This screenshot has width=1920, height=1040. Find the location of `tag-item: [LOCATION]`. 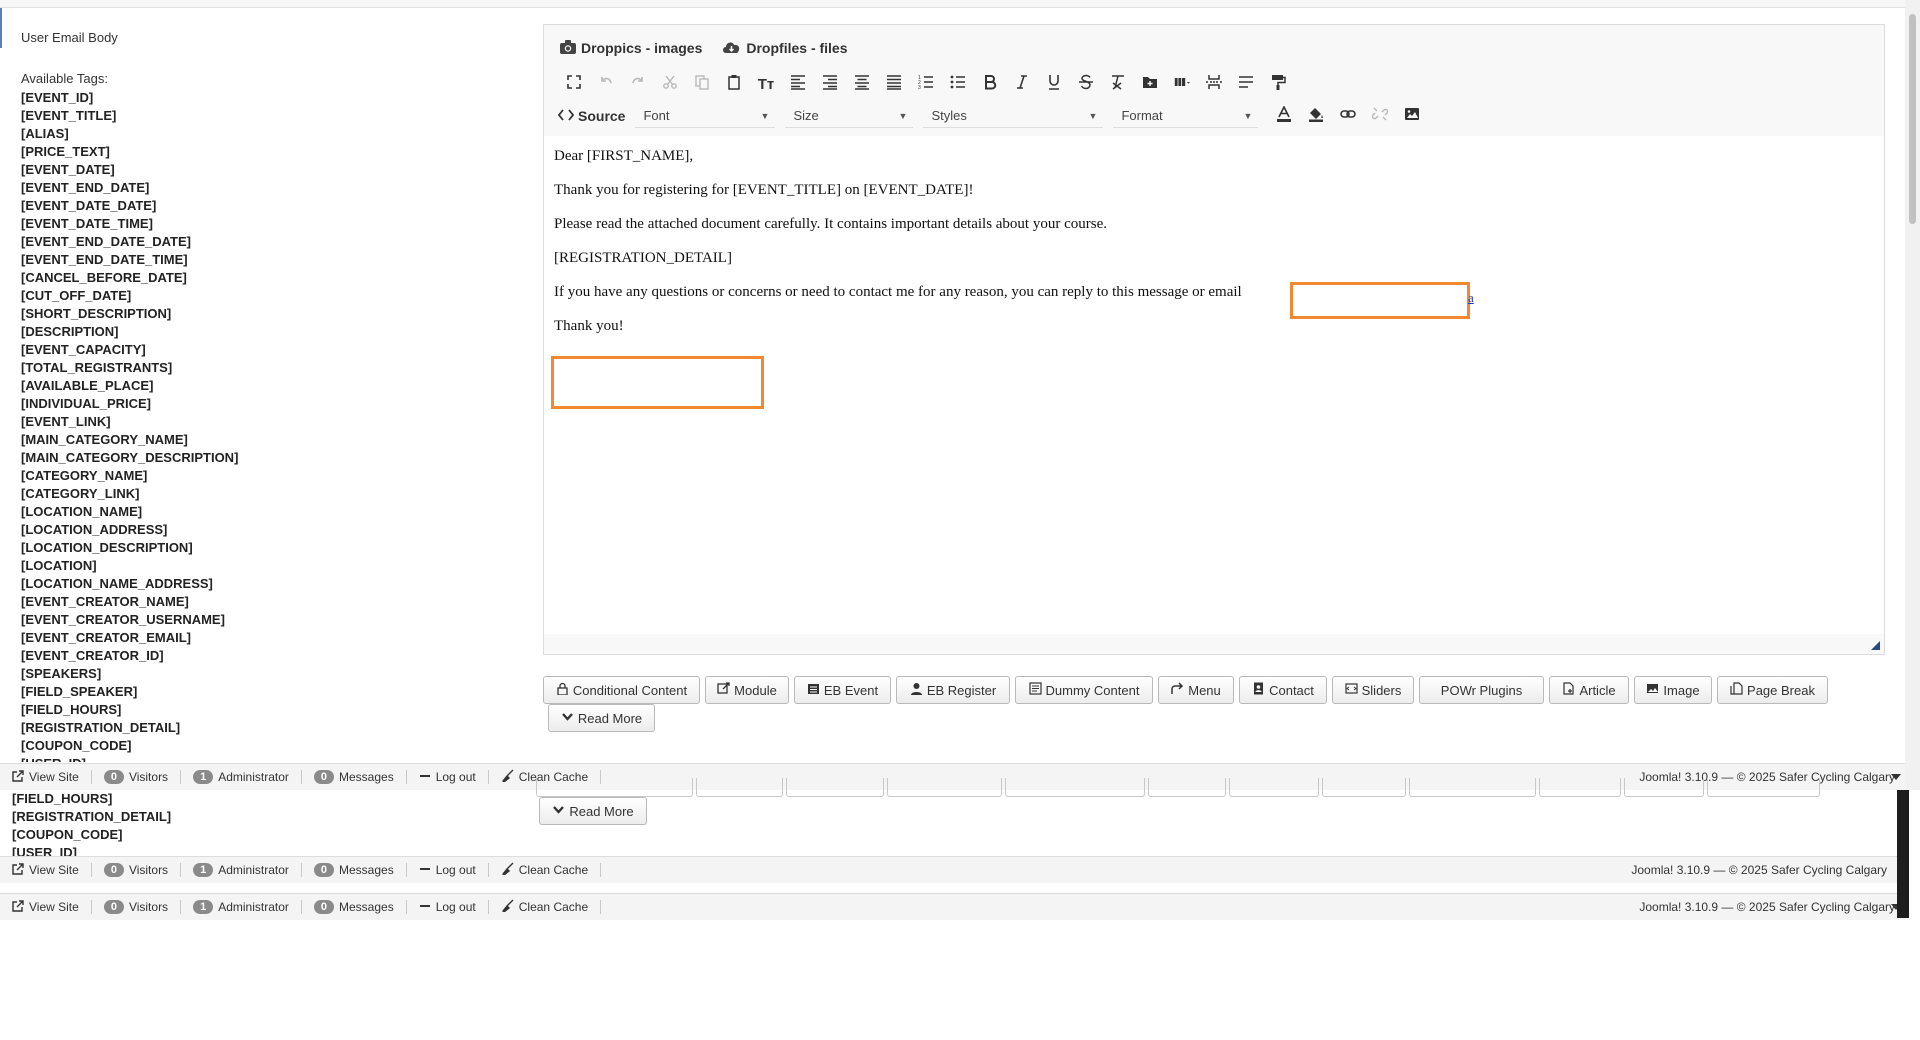

tag-item: [LOCATION] is located at coordinates (59, 565).